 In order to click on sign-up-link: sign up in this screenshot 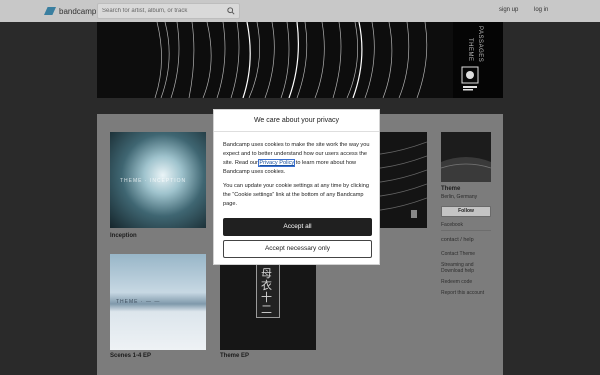, I will do `click(508, 10)`.